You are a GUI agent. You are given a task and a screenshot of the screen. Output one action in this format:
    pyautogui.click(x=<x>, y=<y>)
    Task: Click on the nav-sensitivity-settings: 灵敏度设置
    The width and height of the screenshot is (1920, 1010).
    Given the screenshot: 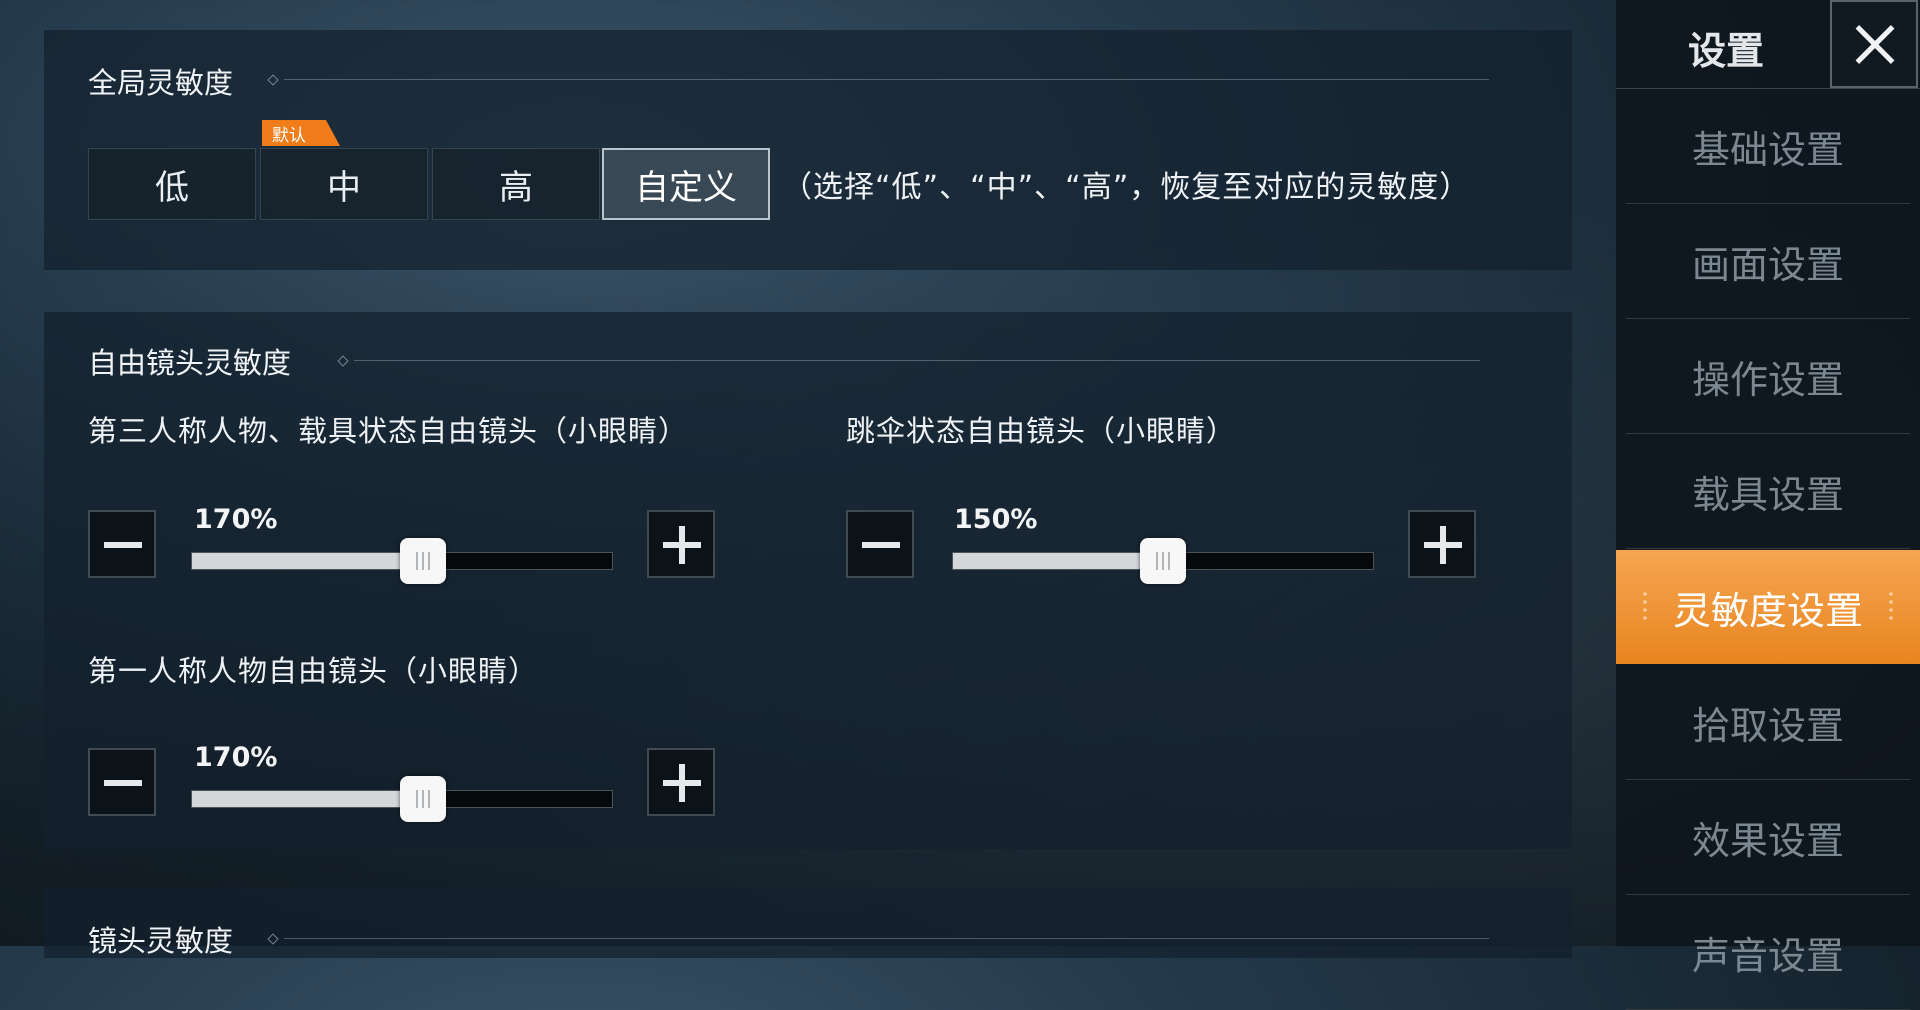 What is the action you would take?
    pyautogui.click(x=1768, y=607)
    